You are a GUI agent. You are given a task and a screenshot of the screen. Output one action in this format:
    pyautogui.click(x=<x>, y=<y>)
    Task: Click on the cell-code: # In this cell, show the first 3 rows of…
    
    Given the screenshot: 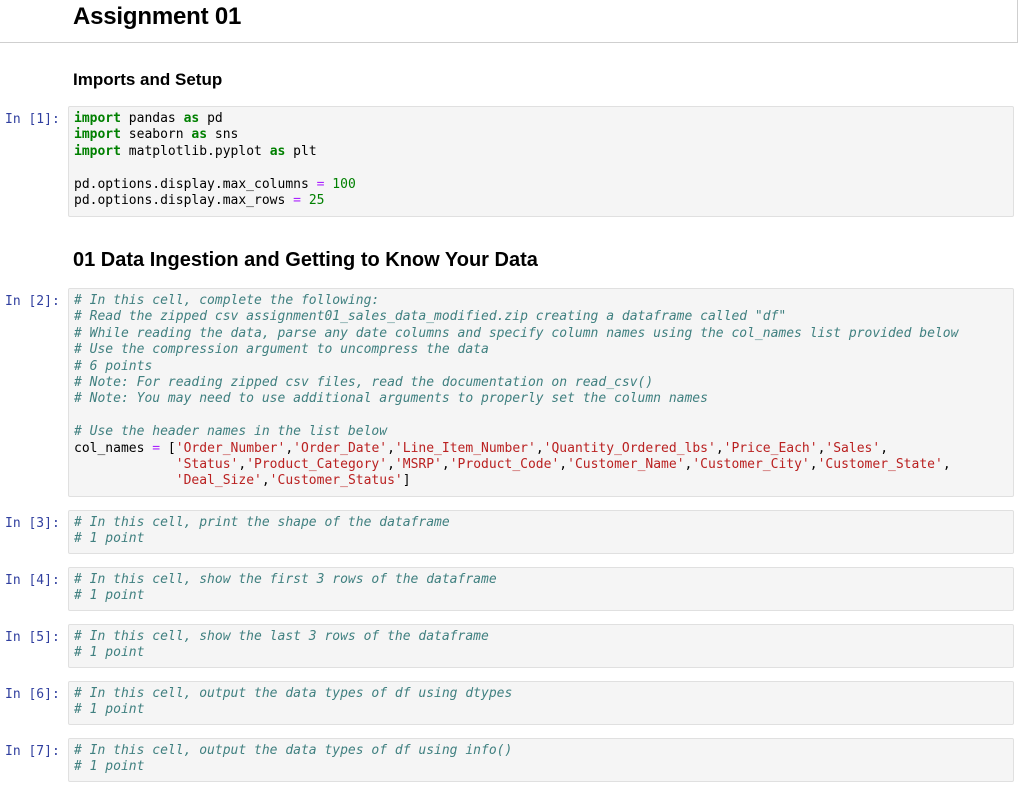 What is the action you would take?
    pyautogui.click(x=285, y=588)
    